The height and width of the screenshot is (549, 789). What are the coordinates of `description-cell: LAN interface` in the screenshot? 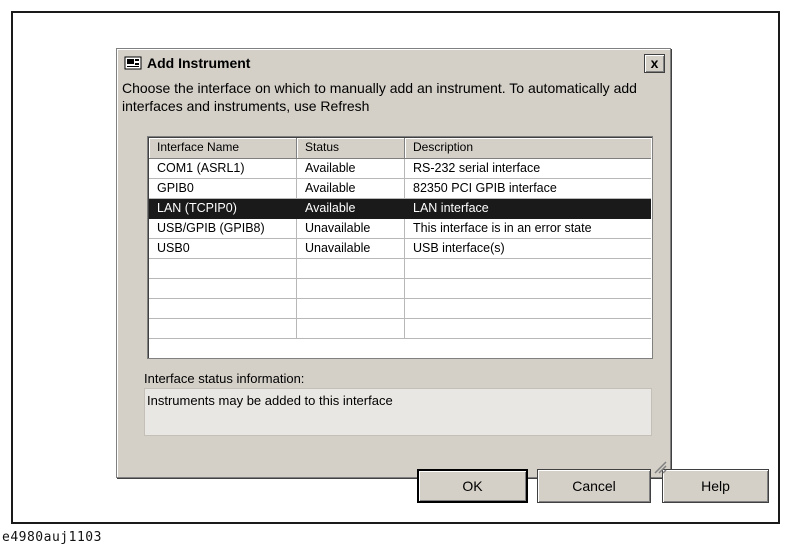 It's located at (528, 209).